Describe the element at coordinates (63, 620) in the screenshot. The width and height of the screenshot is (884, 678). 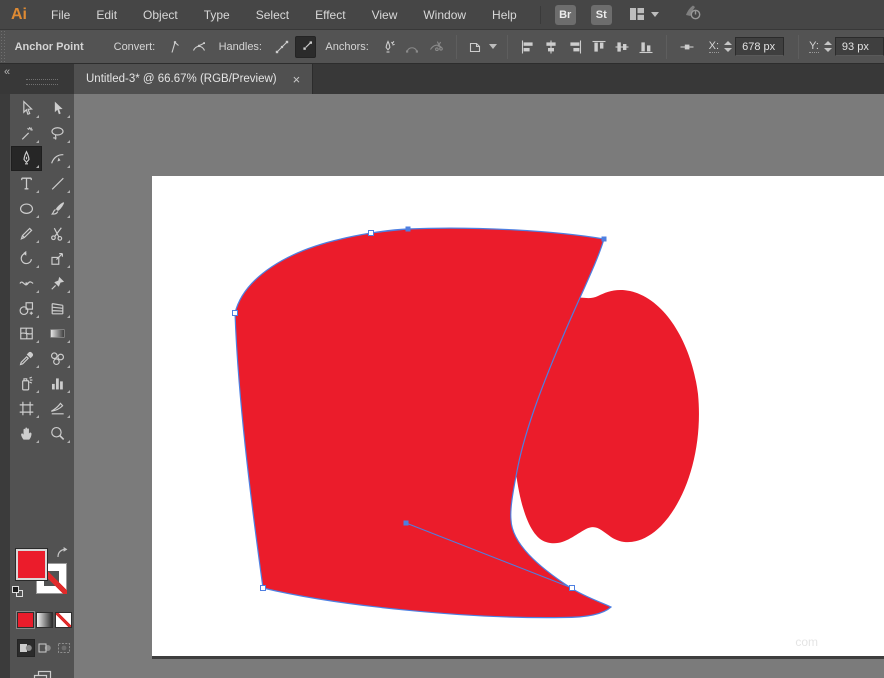
I see `none-button` at that location.